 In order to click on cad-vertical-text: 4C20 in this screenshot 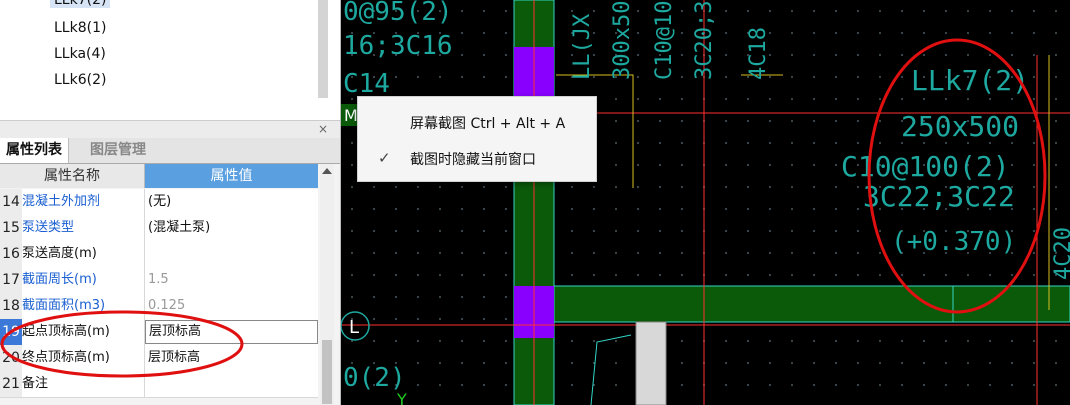, I will do `click(1060, 253)`.